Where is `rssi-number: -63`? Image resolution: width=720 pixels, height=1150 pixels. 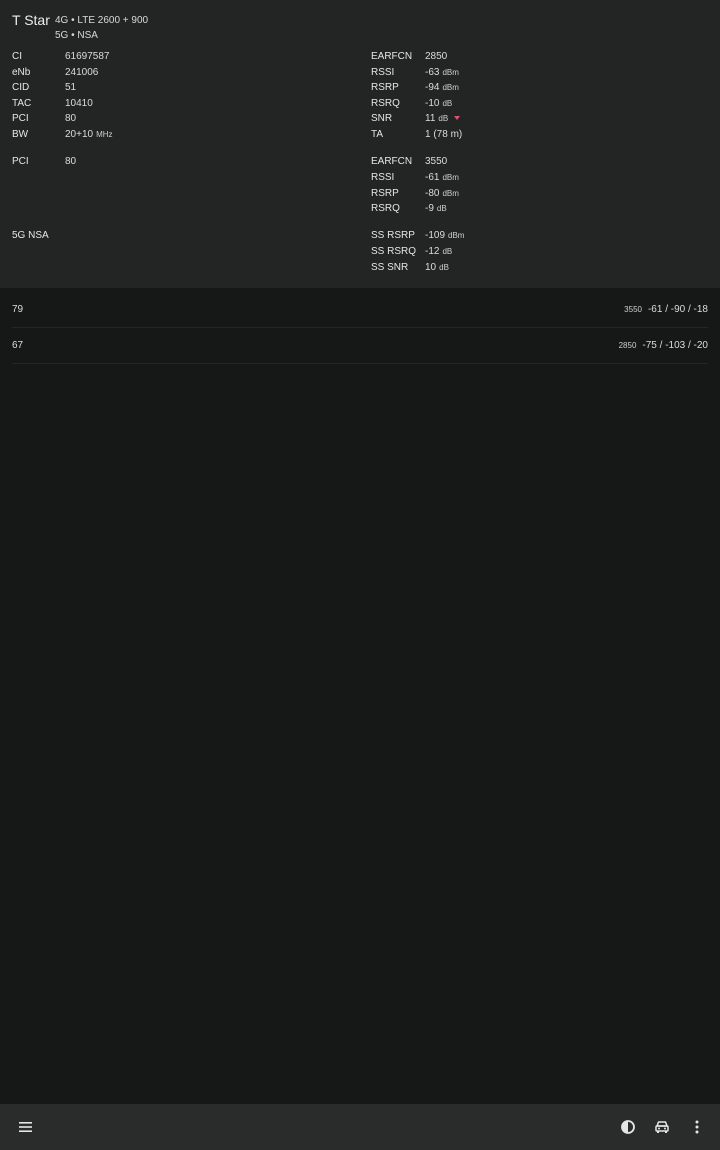 rssi-number: -63 is located at coordinates (432, 72).